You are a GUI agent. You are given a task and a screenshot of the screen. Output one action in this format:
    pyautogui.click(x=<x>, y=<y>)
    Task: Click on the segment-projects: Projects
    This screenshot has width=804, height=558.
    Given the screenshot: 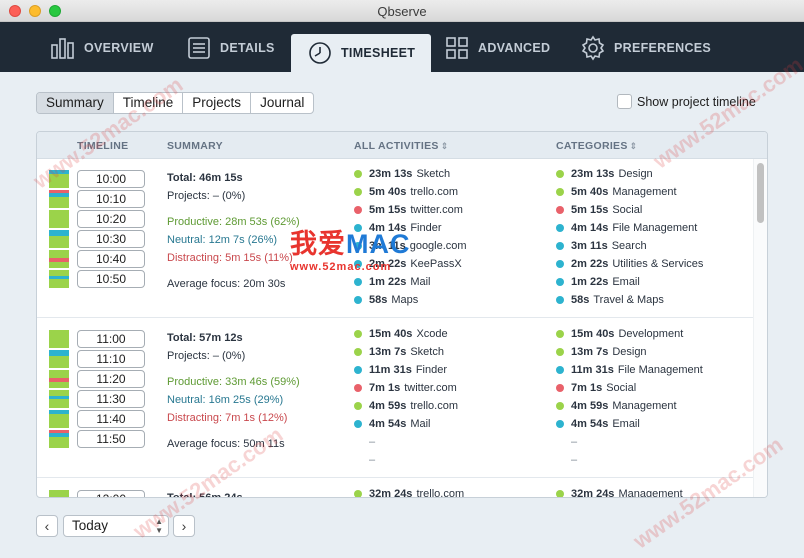 What is the action you would take?
    pyautogui.click(x=217, y=103)
    